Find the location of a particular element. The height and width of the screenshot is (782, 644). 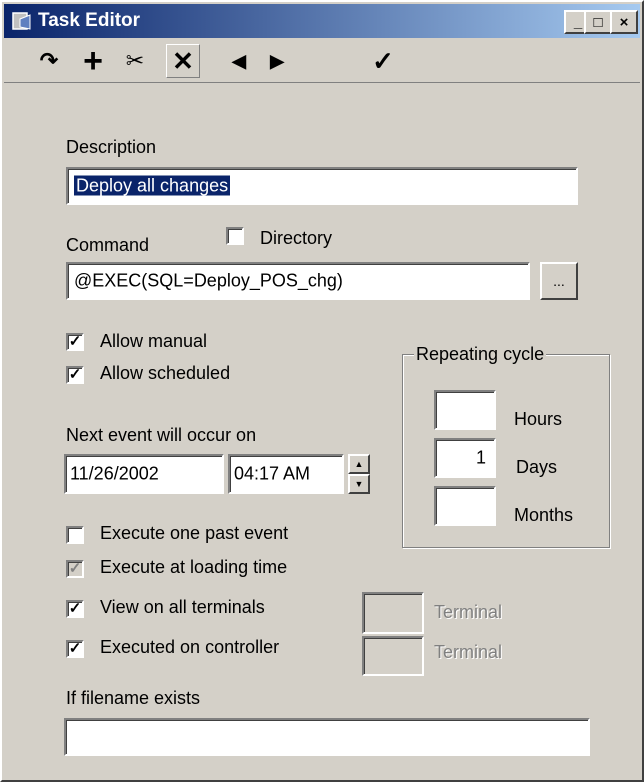

directory-checkbox is located at coordinates (235, 236).